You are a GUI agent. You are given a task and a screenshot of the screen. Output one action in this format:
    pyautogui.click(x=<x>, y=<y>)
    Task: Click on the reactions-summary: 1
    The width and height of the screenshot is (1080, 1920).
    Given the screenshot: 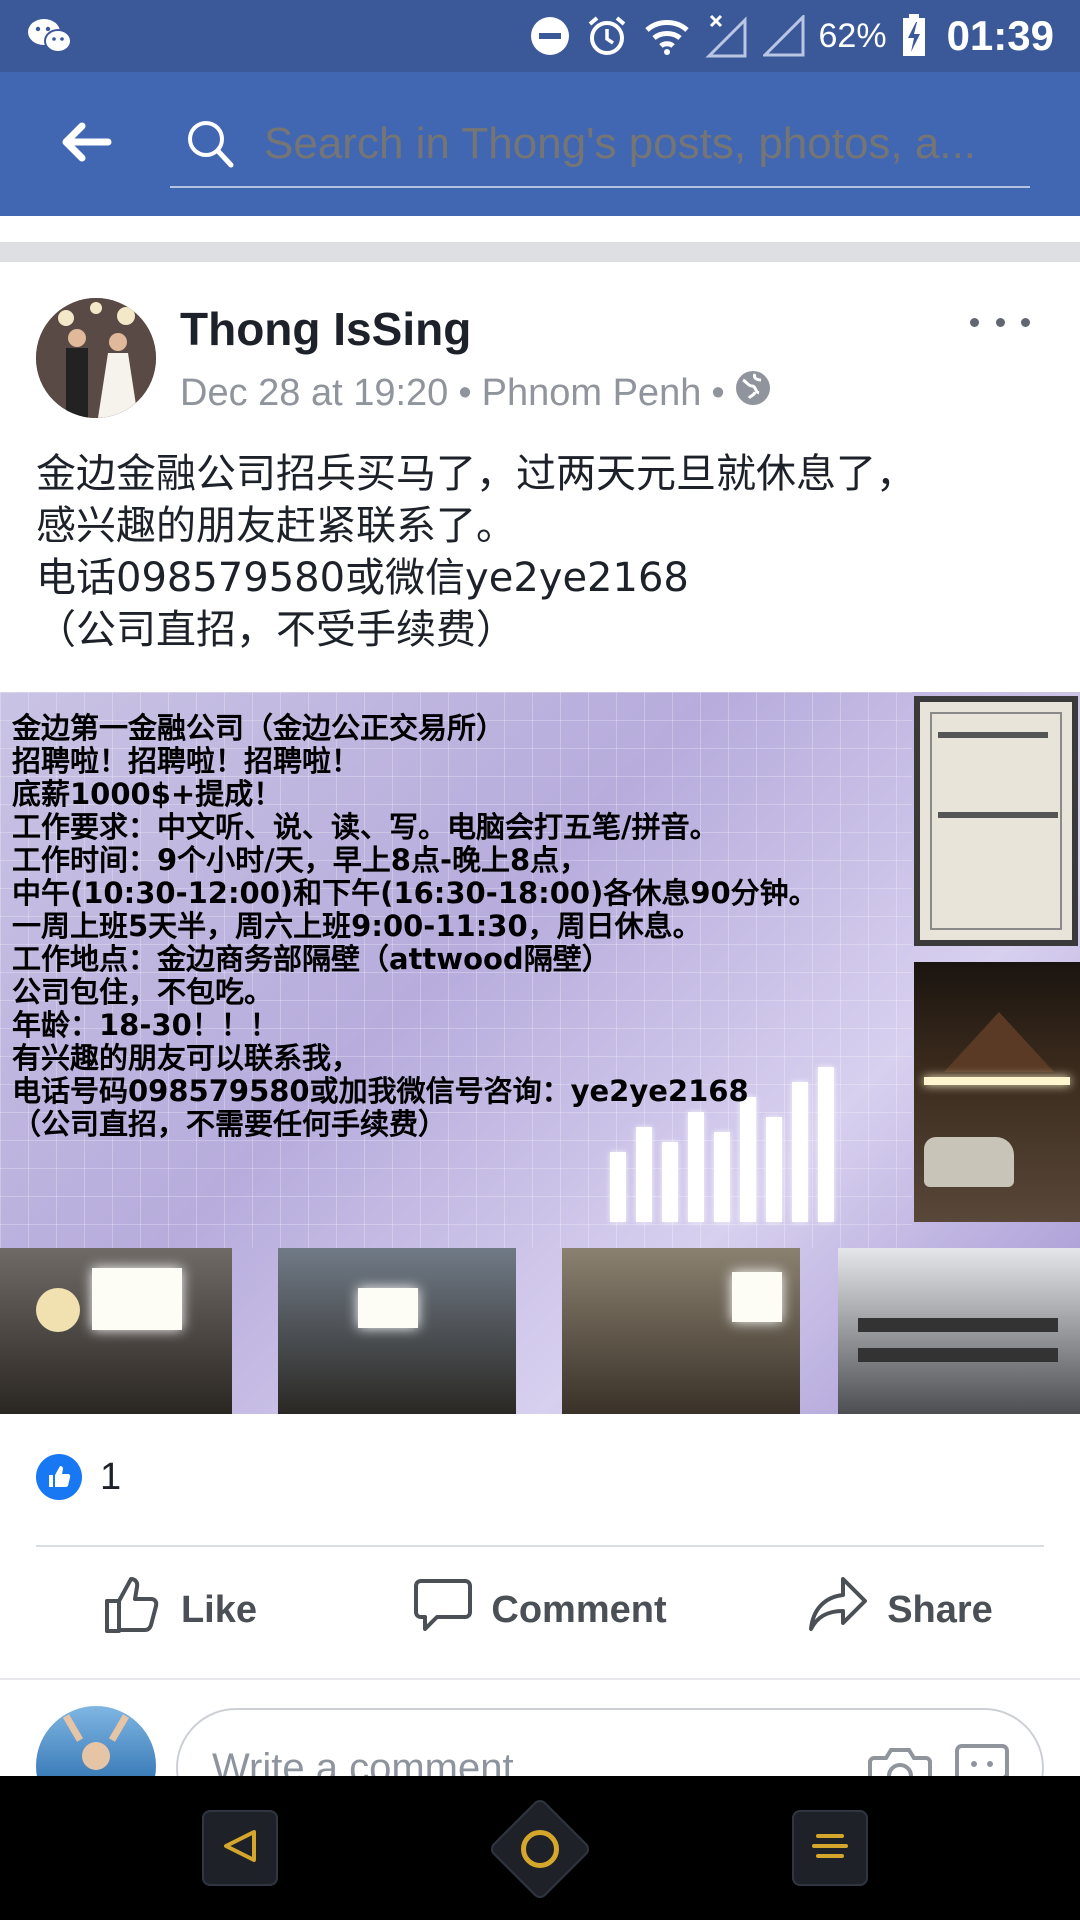 What is the action you would take?
    pyautogui.click(x=78, y=1477)
    